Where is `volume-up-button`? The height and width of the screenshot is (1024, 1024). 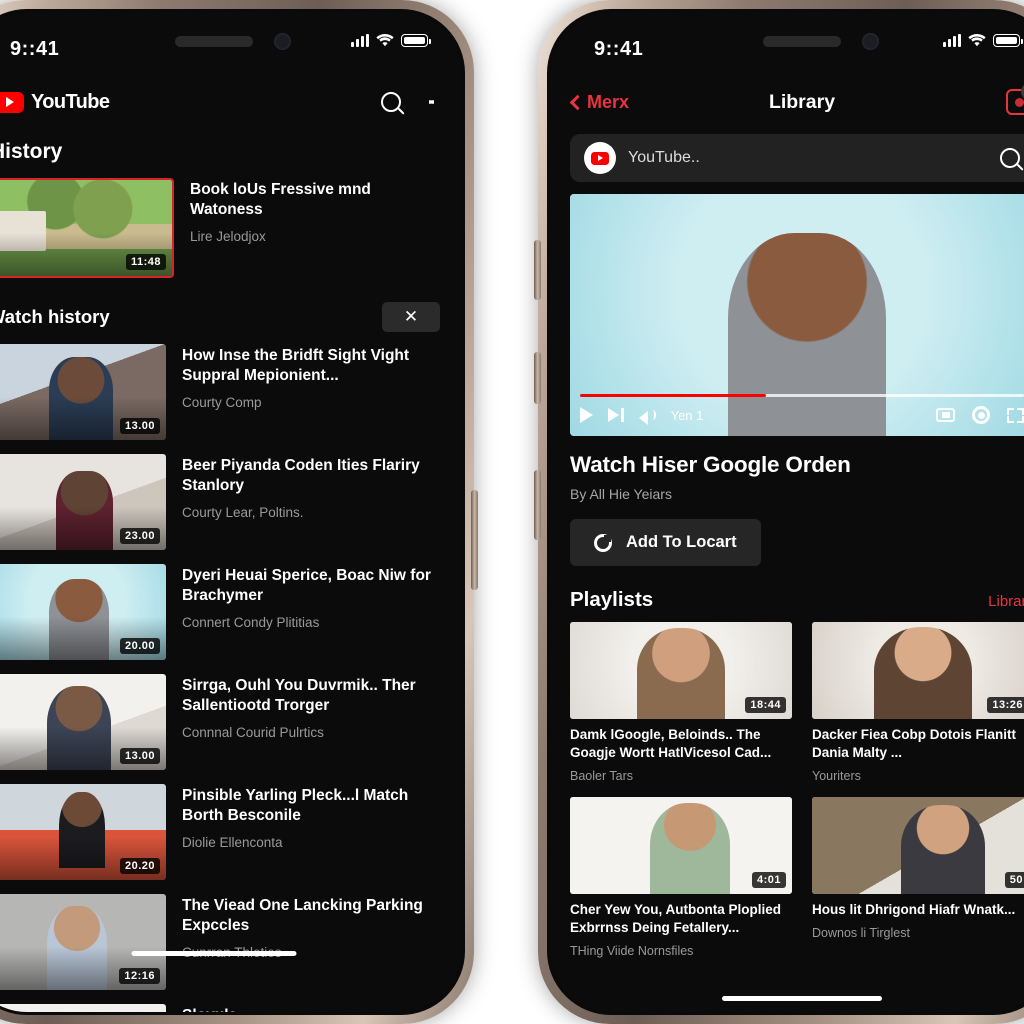
volume-up-button is located at coordinates (537, 378).